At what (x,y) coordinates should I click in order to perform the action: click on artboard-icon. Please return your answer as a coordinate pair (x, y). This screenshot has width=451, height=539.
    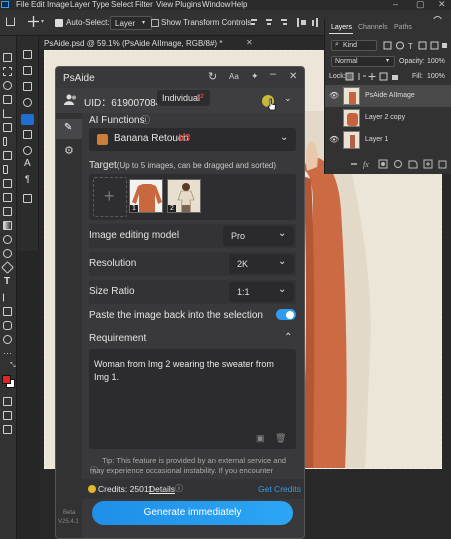
    Looking at the image, I should click on (7, 429).